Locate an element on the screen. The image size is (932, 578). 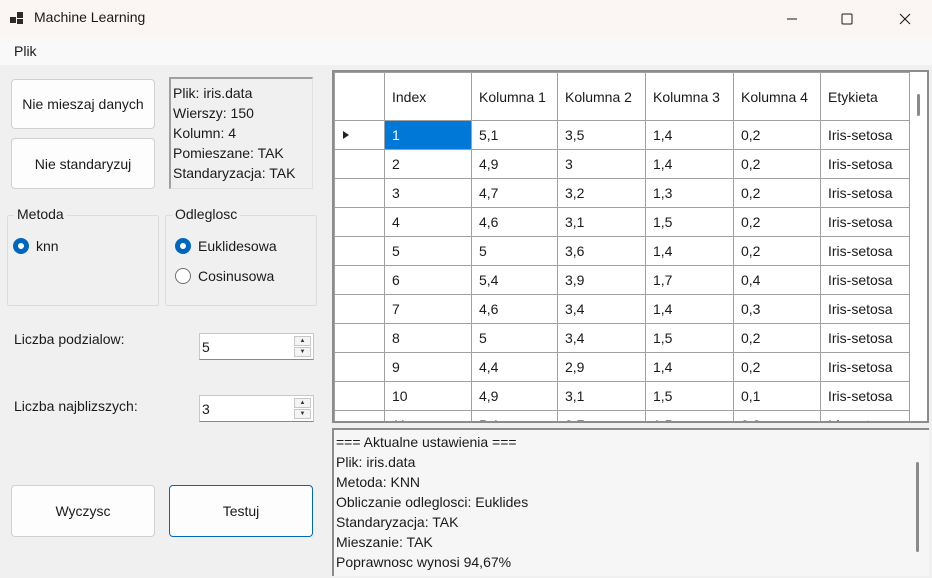
radio-cosine: Cosinusowa is located at coordinates (224, 276).